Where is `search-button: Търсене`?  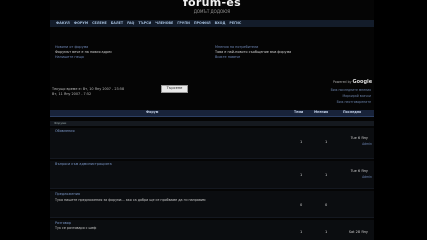
search-button: Търсене is located at coordinates (174, 89).